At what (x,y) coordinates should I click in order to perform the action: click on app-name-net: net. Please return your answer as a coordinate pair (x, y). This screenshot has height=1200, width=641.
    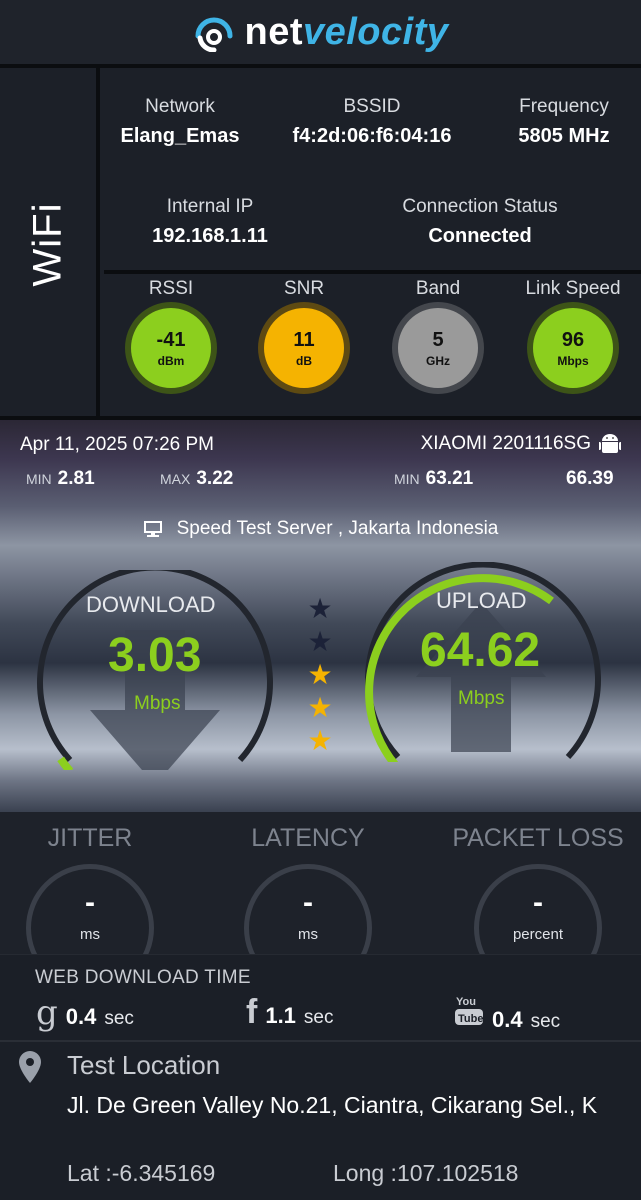
    Looking at the image, I should click on (273, 31).